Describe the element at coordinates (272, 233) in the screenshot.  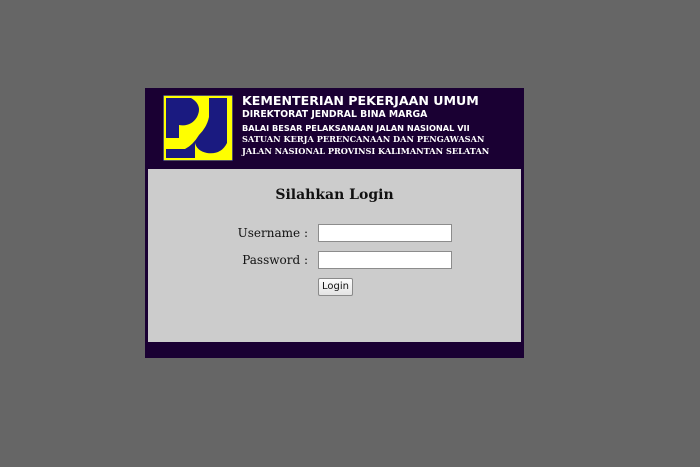
I see `username-label: Username :` at that location.